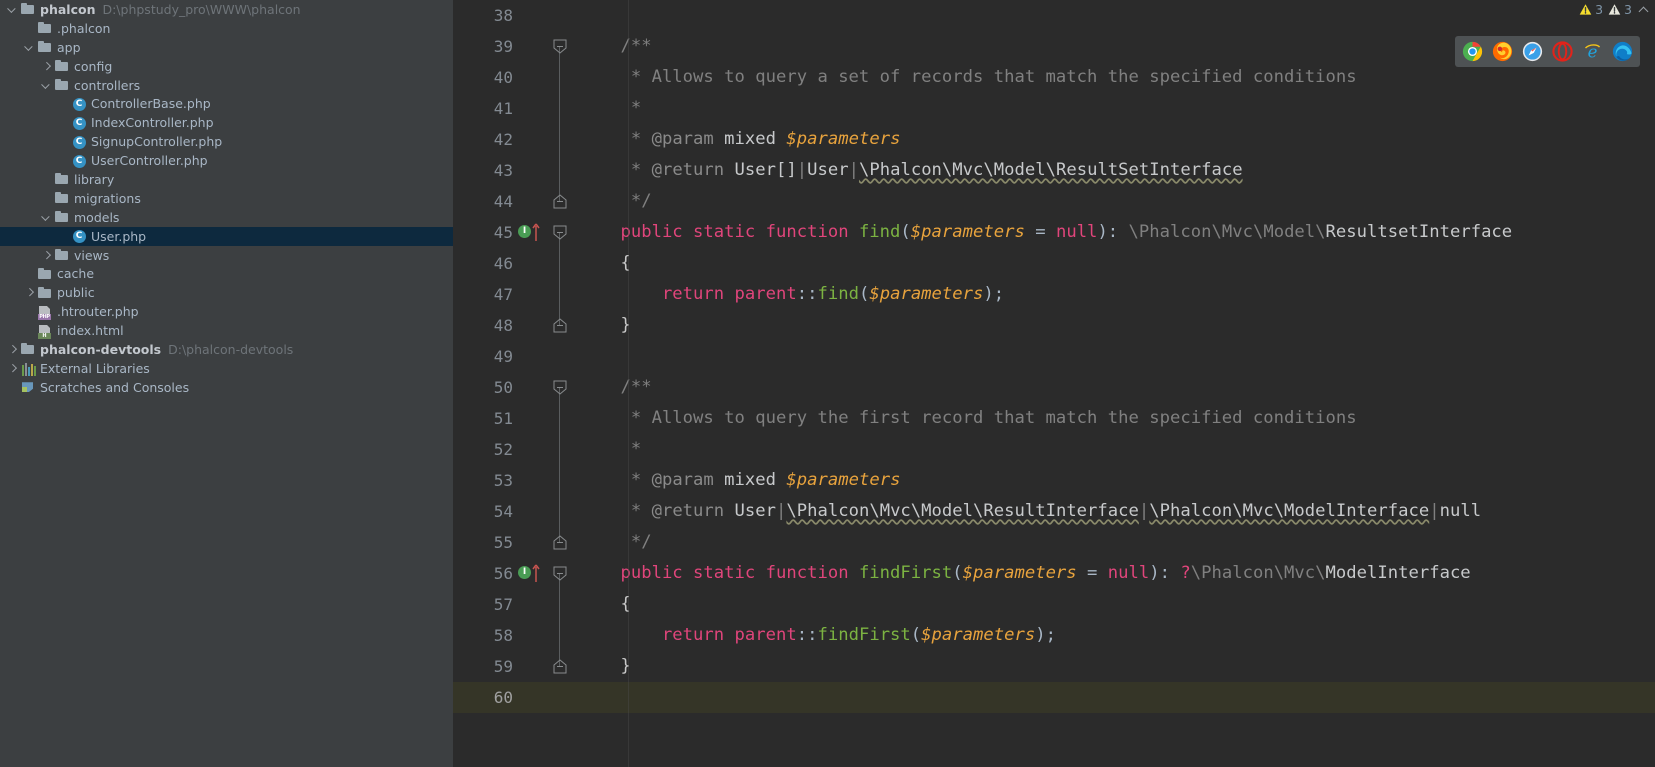 This screenshot has height=767, width=1655. I want to click on tree-row-phalcon-devtools: phalcon-devtools D:\phalcon-devtools, so click(226, 349).